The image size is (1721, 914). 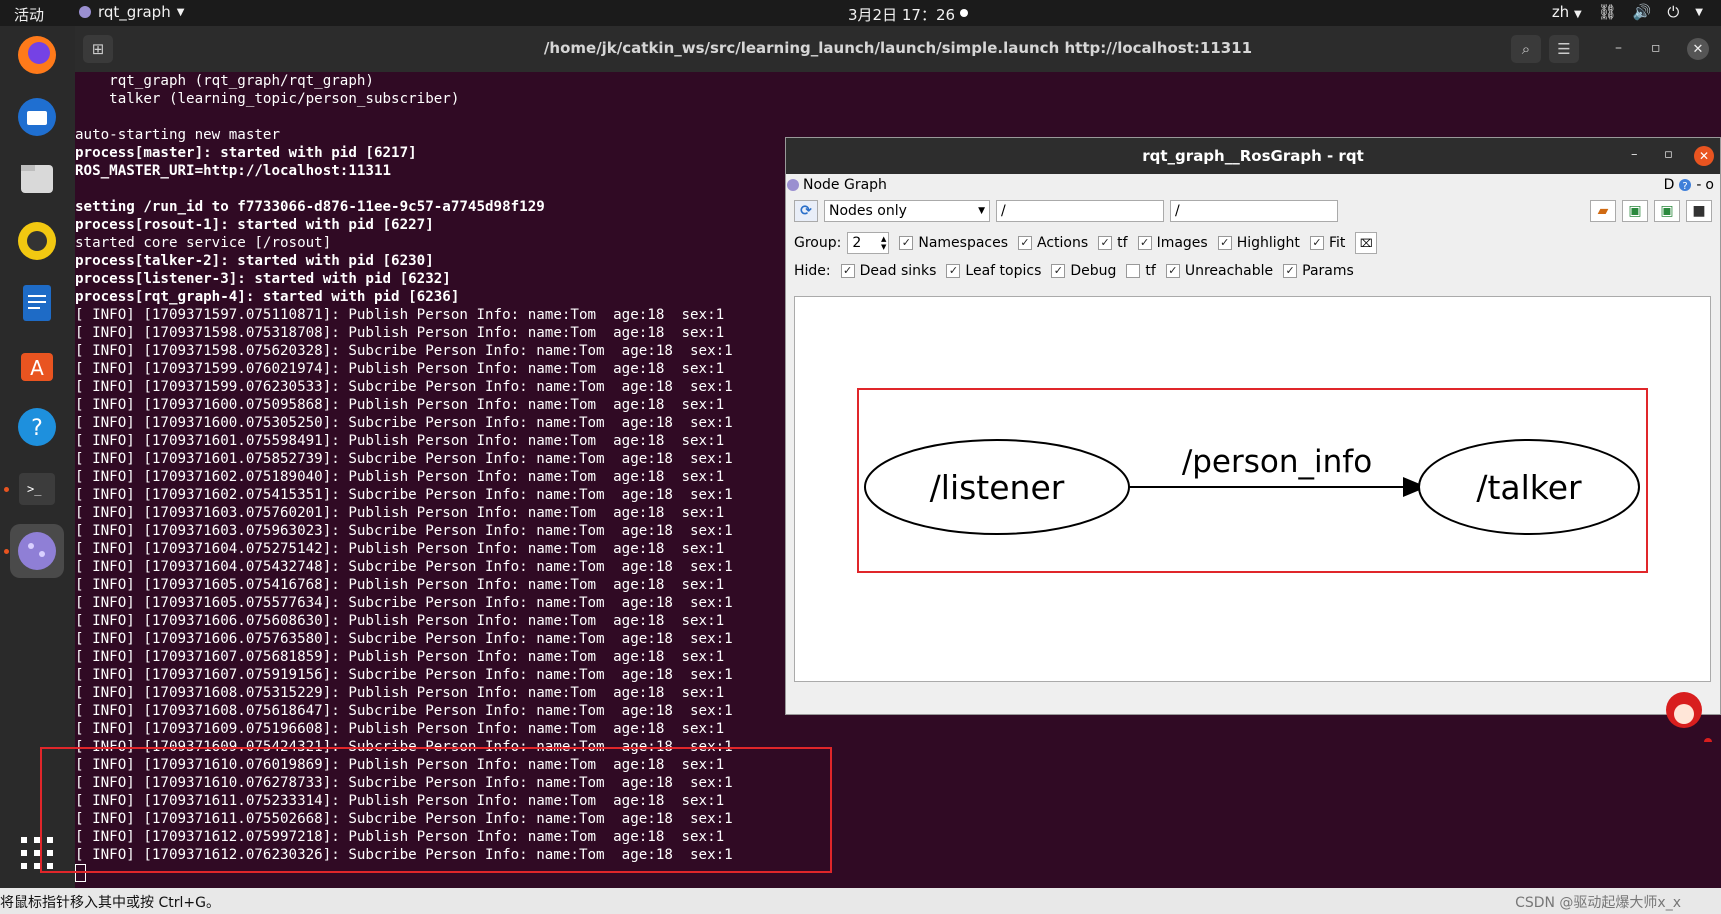 What do you see at coordinates (1560, 12) in the screenshot?
I see `lang-label: zh` at bounding box center [1560, 12].